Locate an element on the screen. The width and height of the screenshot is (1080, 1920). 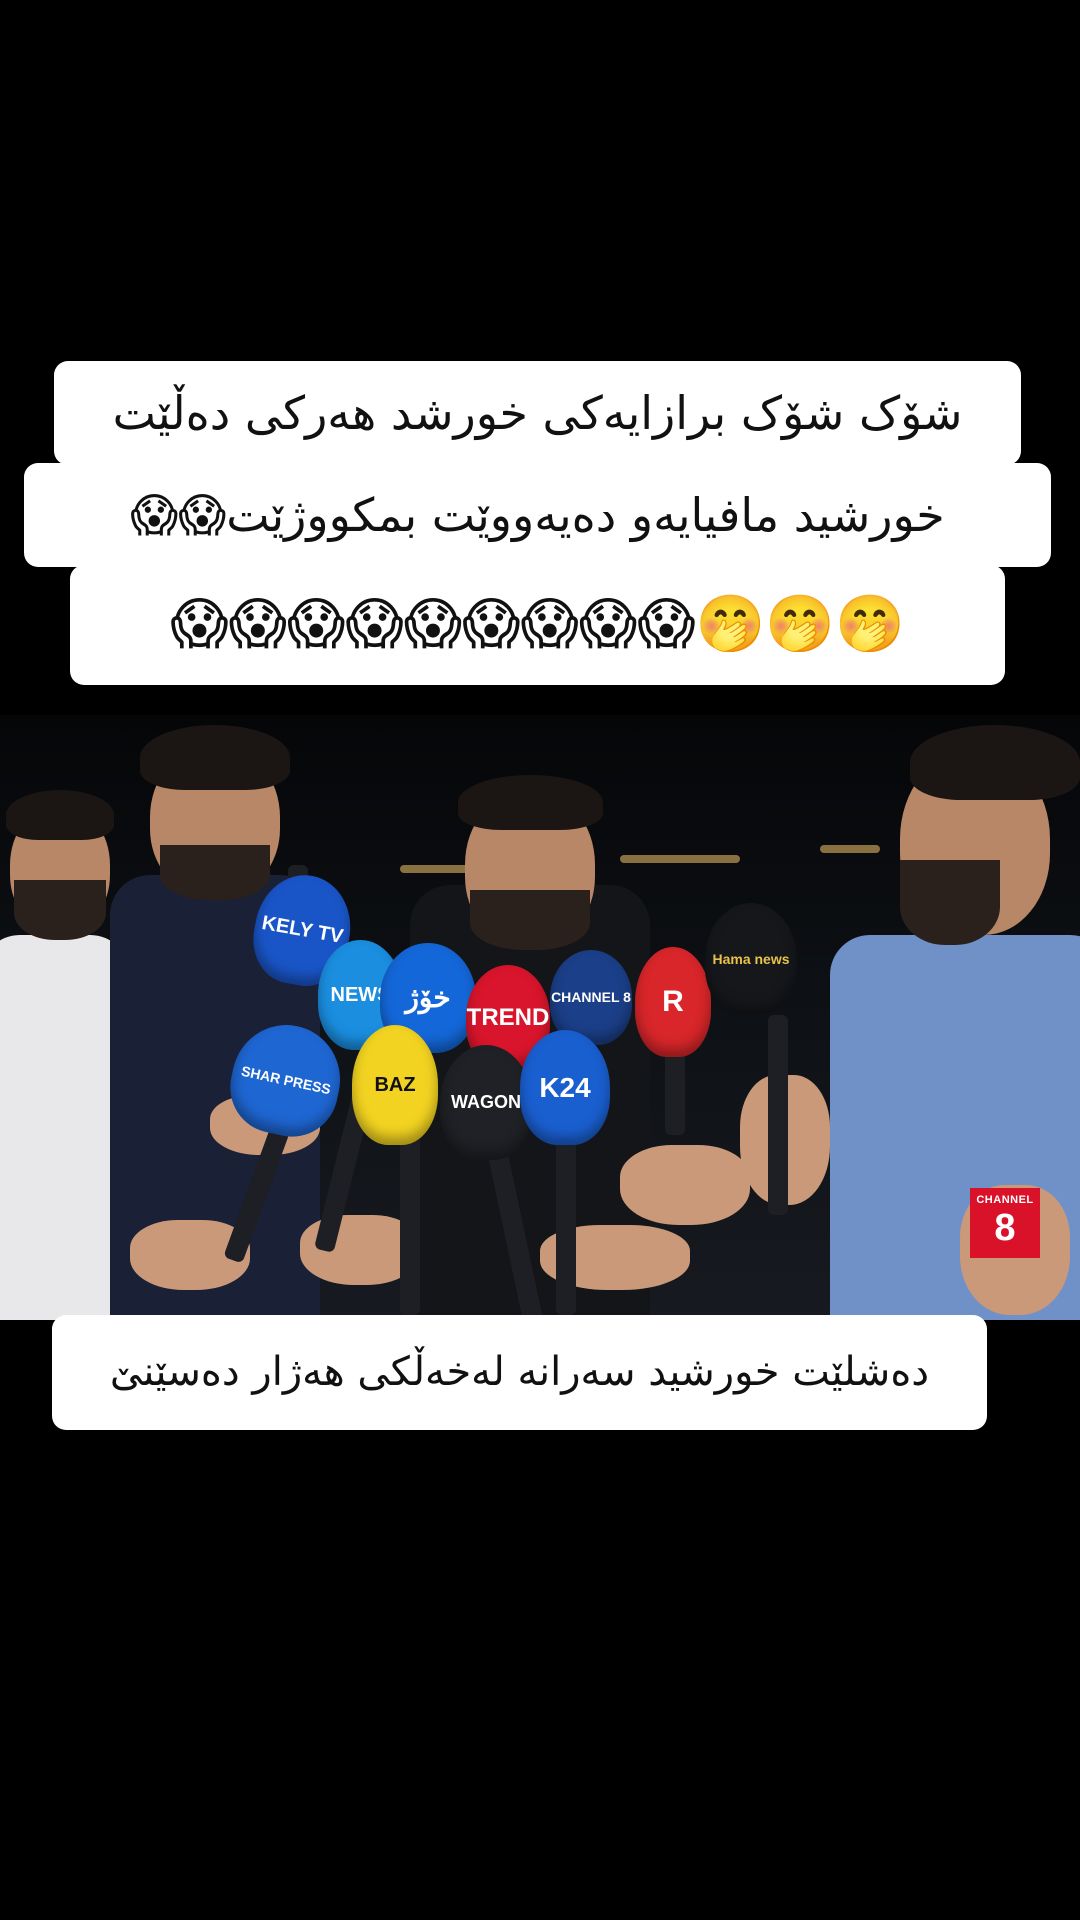
caption-line-1: شۆک شۆک برازایەکی خورشد هەرکی دەڵێت is located at coordinates (537, 413).